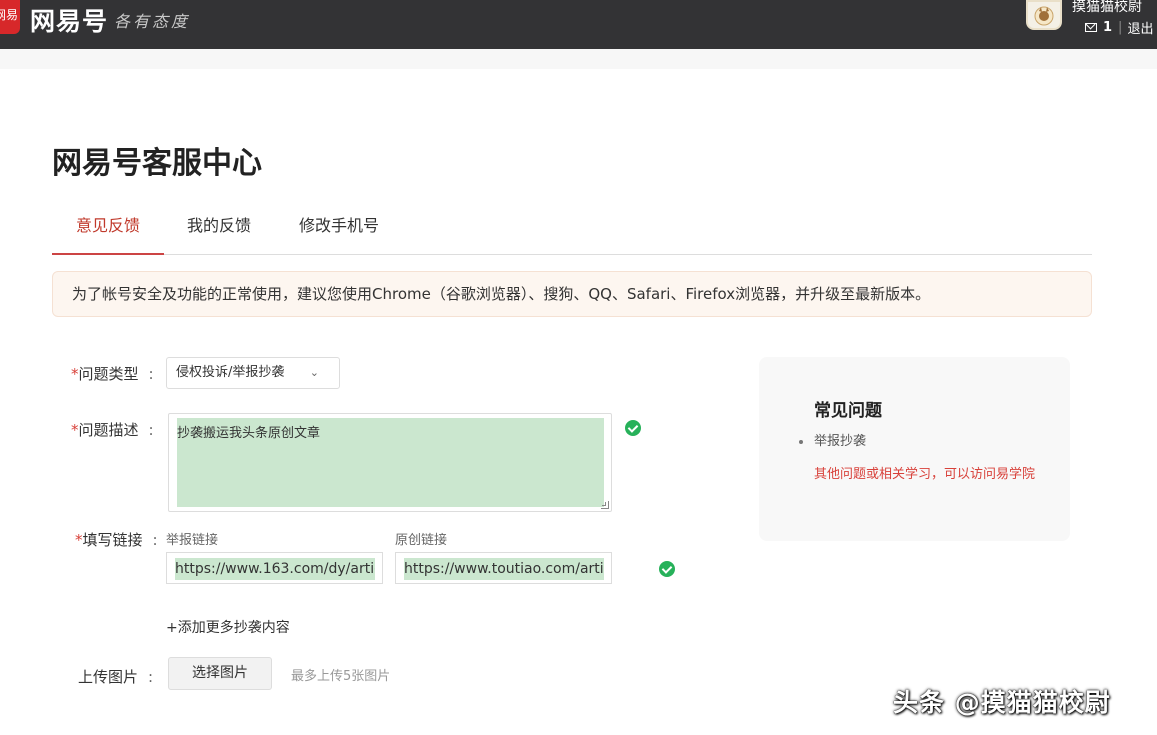 This screenshot has width=1157, height=735. I want to click on problem-type-label: *问题类型:, so click(112, 373).